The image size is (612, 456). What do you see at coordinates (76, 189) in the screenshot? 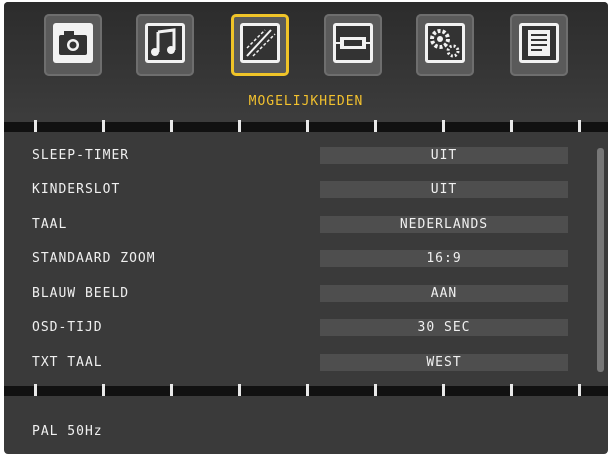
I see `setting-label: KINDERSLOT` at bounding box center [76, 189].